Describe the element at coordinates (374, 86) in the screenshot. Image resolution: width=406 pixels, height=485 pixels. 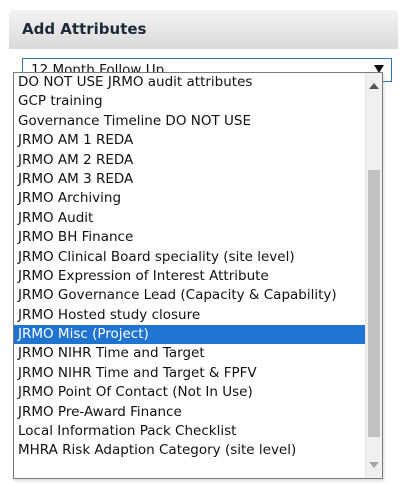
I see `scroll-up-arrow-icon` at that location.